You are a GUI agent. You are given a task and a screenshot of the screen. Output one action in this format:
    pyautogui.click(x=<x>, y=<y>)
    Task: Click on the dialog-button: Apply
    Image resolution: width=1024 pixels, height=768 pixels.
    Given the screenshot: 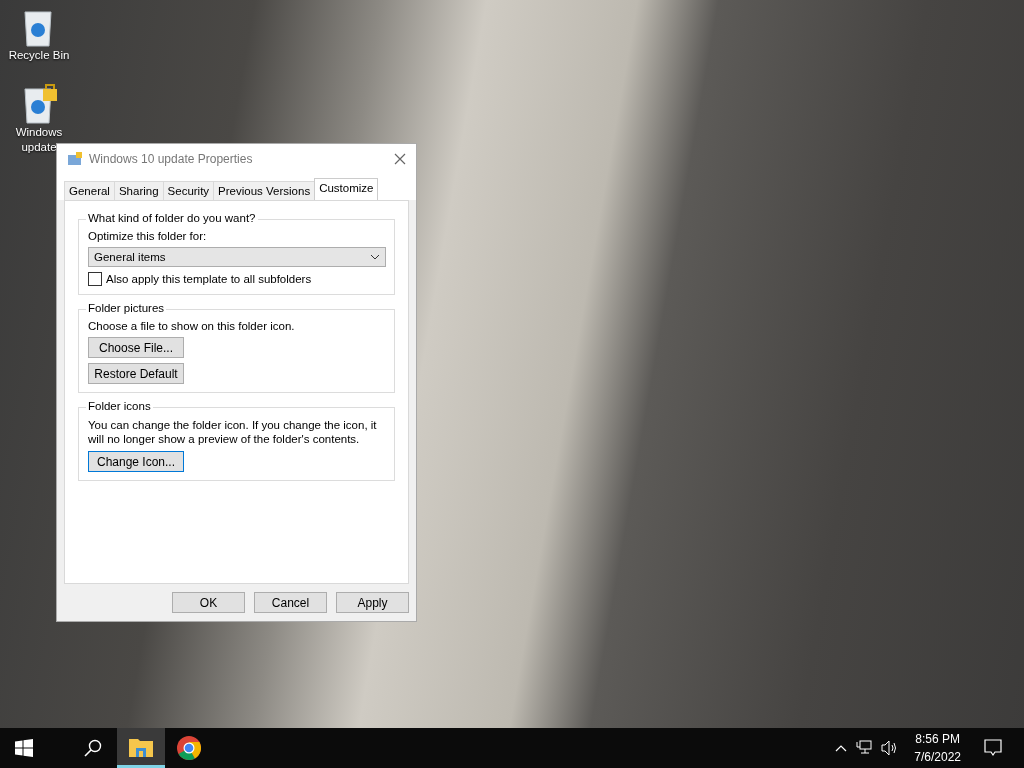 What is the action you would take?
    pyautogui.click(x=372, y=602)
    